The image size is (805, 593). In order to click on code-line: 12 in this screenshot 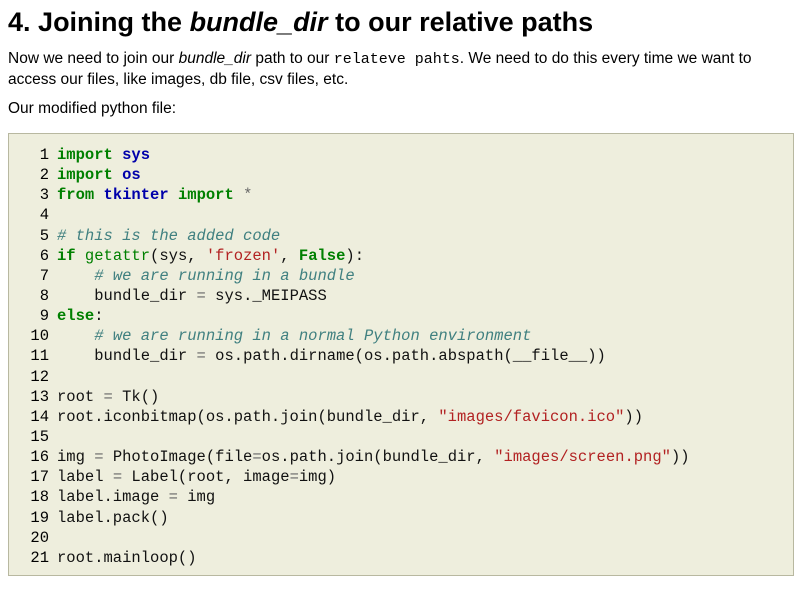, I will do `click(39, 376)`.